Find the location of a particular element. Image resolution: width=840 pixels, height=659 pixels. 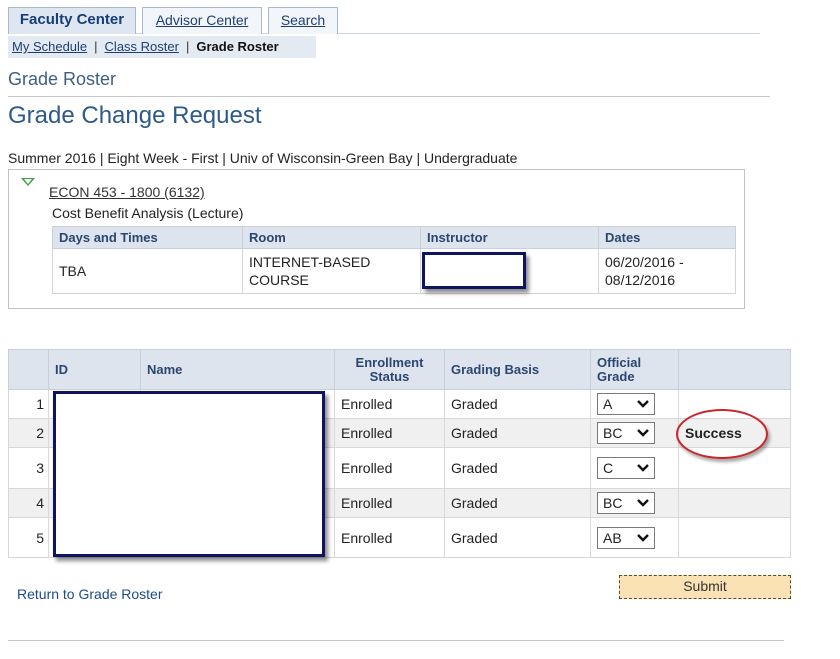

header-days-times: Days and Times is located at coordinates (147, 237).